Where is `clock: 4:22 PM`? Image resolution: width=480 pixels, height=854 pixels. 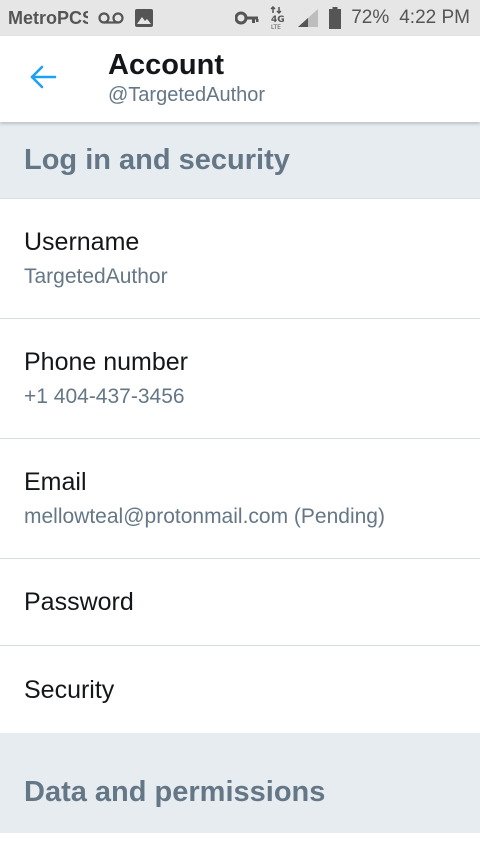 clock: 4:22 PM is located at coordinates (434, 17).